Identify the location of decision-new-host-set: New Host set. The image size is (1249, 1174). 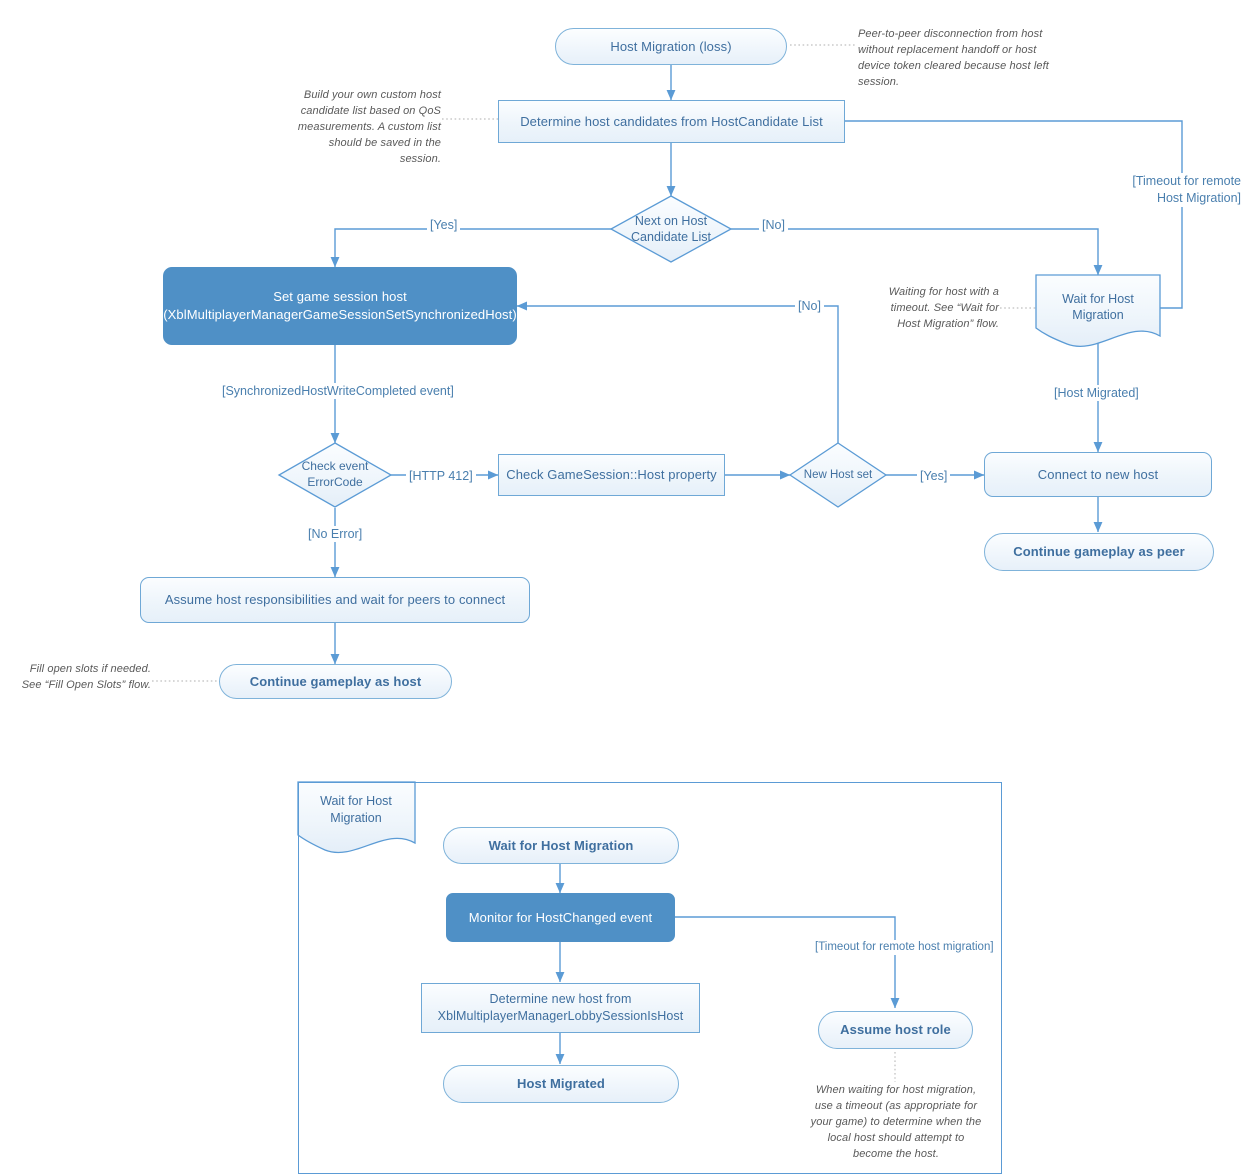
(838, 475).